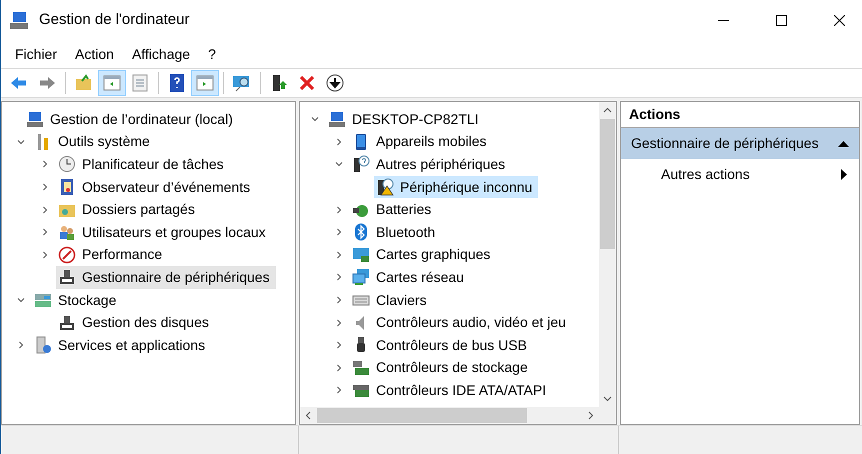 The height and width of the screenshot is (454, 862). I want to click on clock-icon, so click(67, 164).